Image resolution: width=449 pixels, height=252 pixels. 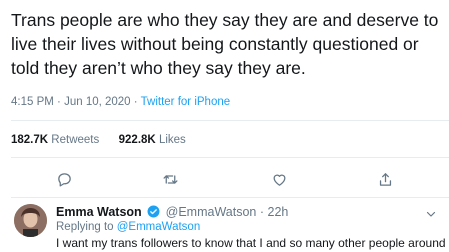 I want to click on likes-stat: 922.8K Likes, so click(x=152, y=140).